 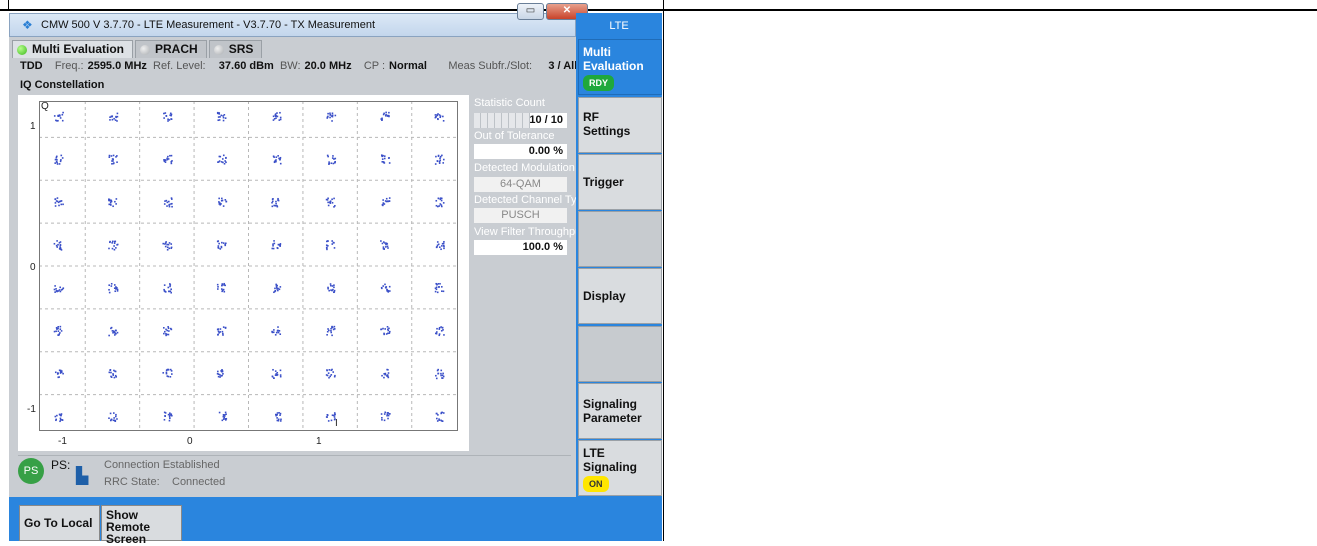 I want to click on softkey-signaling-parameter: Signaling Parameter, so click(x=620, y=411).